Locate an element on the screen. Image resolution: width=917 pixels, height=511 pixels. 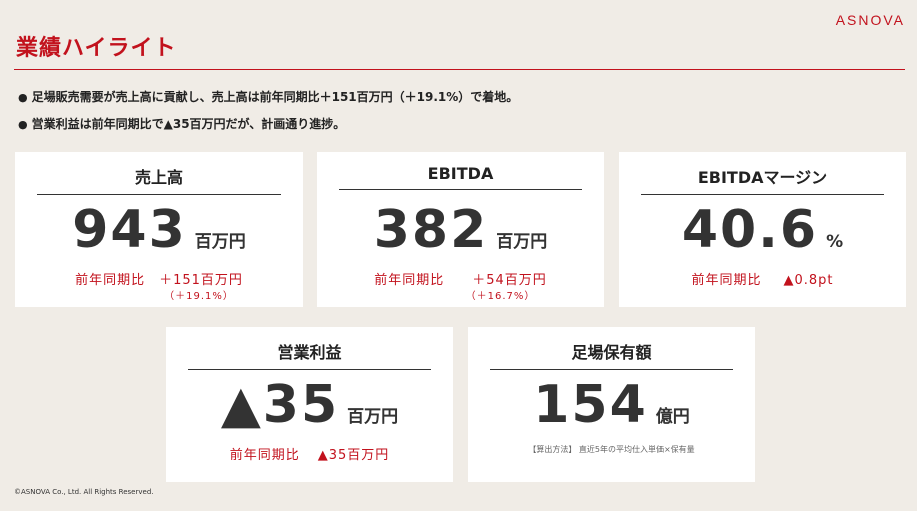
card-ebitda: EBITDA 382 百万円 前年同期比 ＋54百万円 （＋16.7%） is located at coordinates (460, 229).